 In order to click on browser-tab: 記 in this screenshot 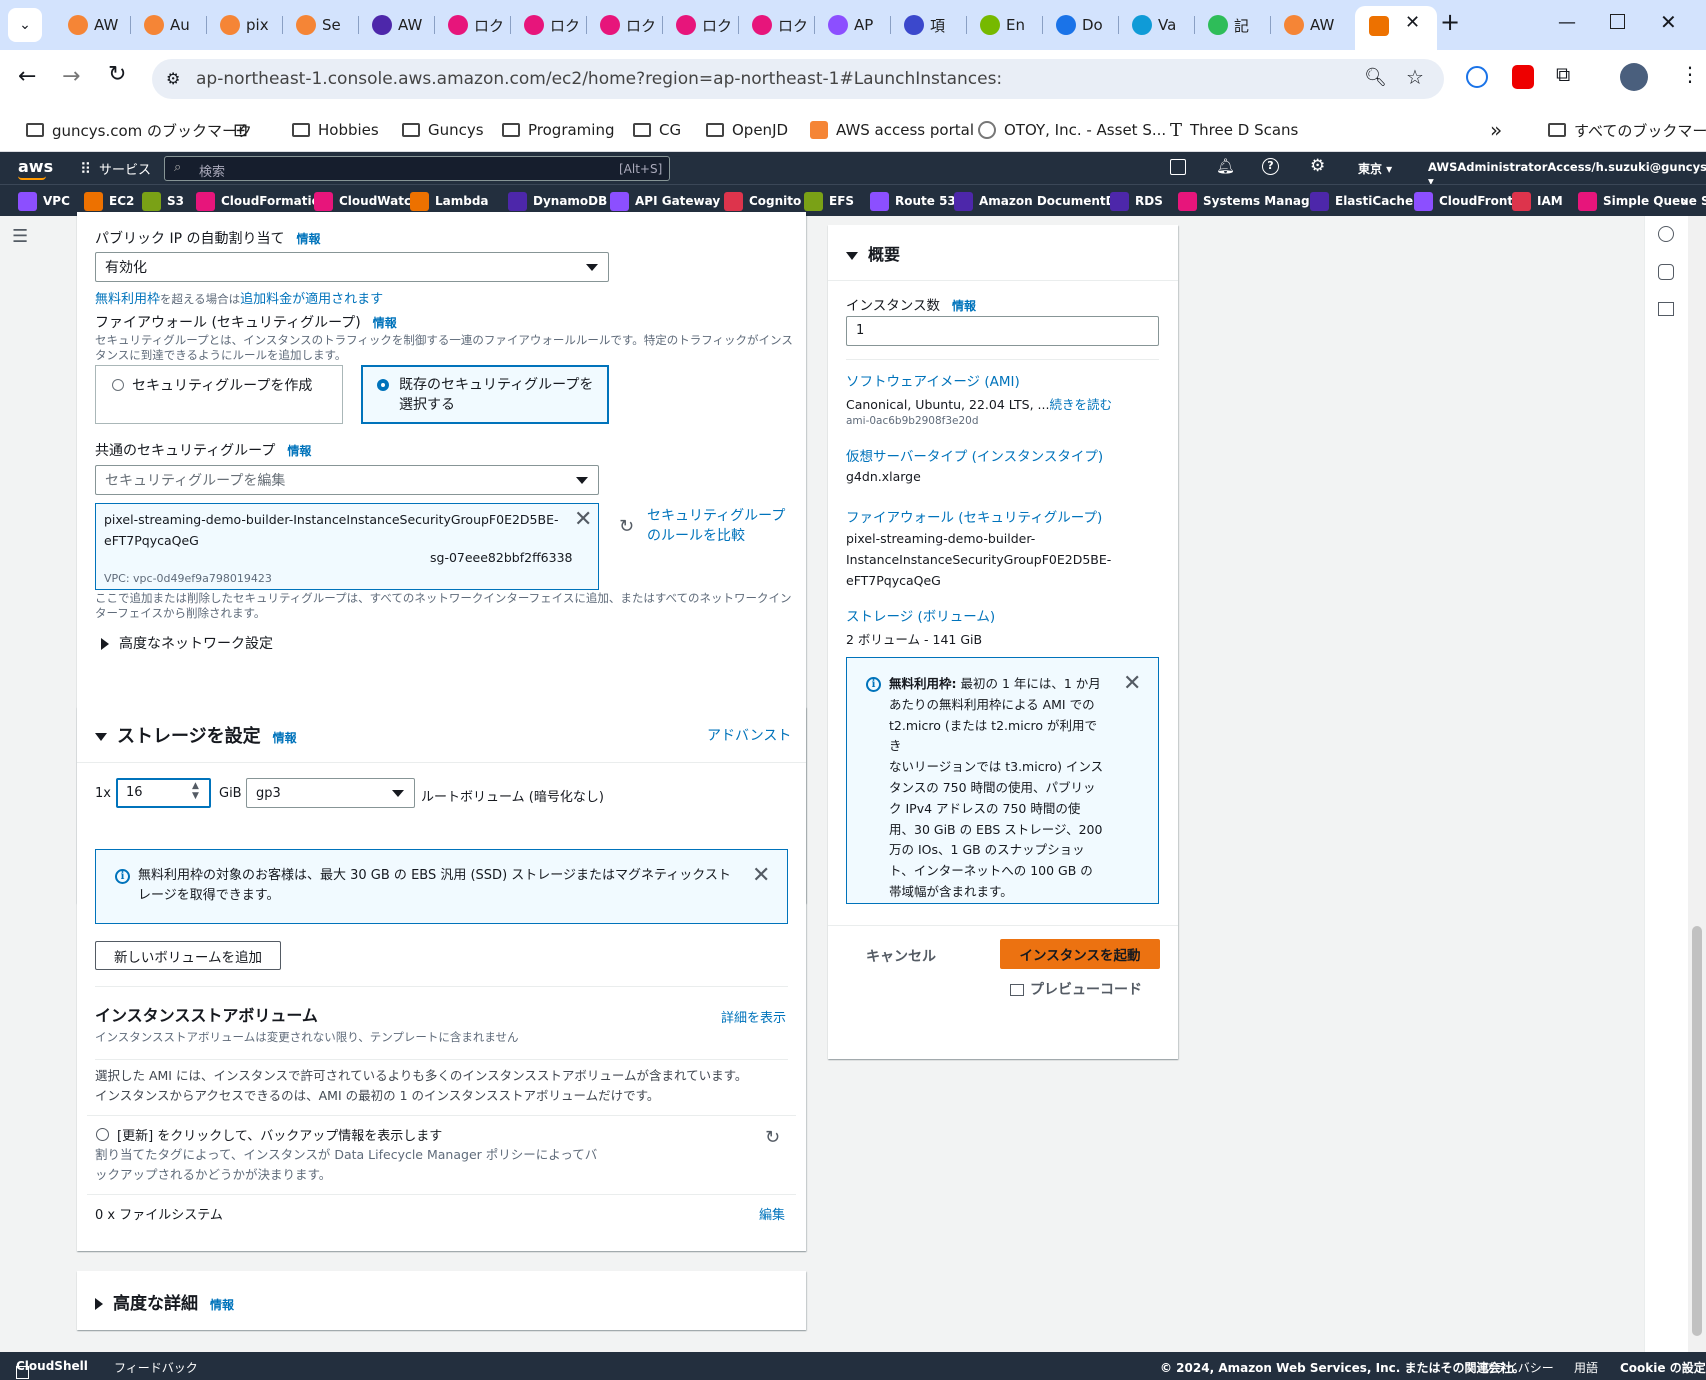, I will do `click(1222, 25)`.